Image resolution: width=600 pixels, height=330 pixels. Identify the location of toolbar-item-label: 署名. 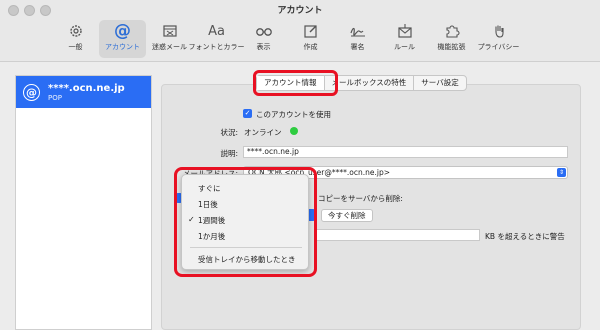
(357, 47).